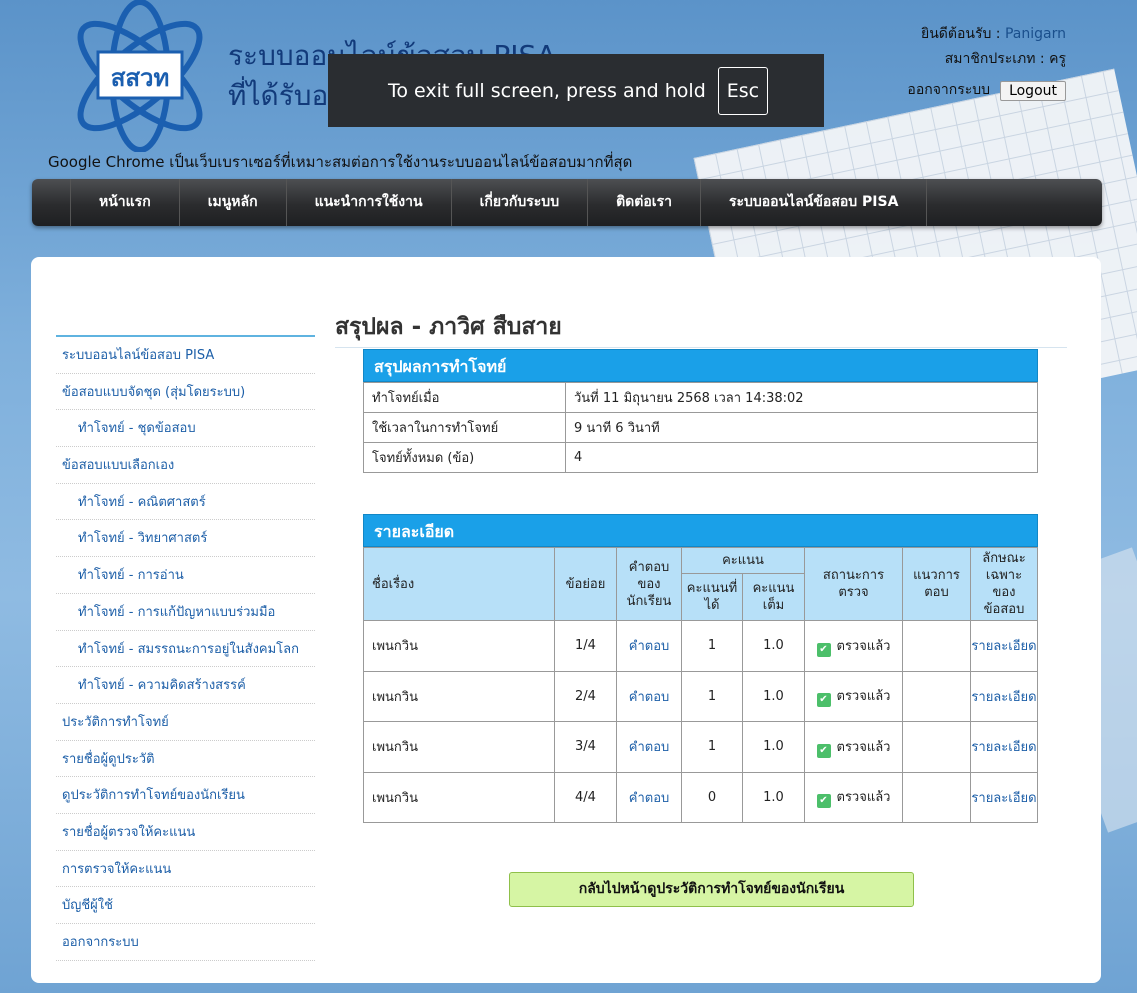 Image resolution: width=1137 pixels, height=993 pixels. Describe the element at coordinates (185, 905) in the screenshot. I see `sidebar-item-account: บัญชีผู้ใช้` at that location.